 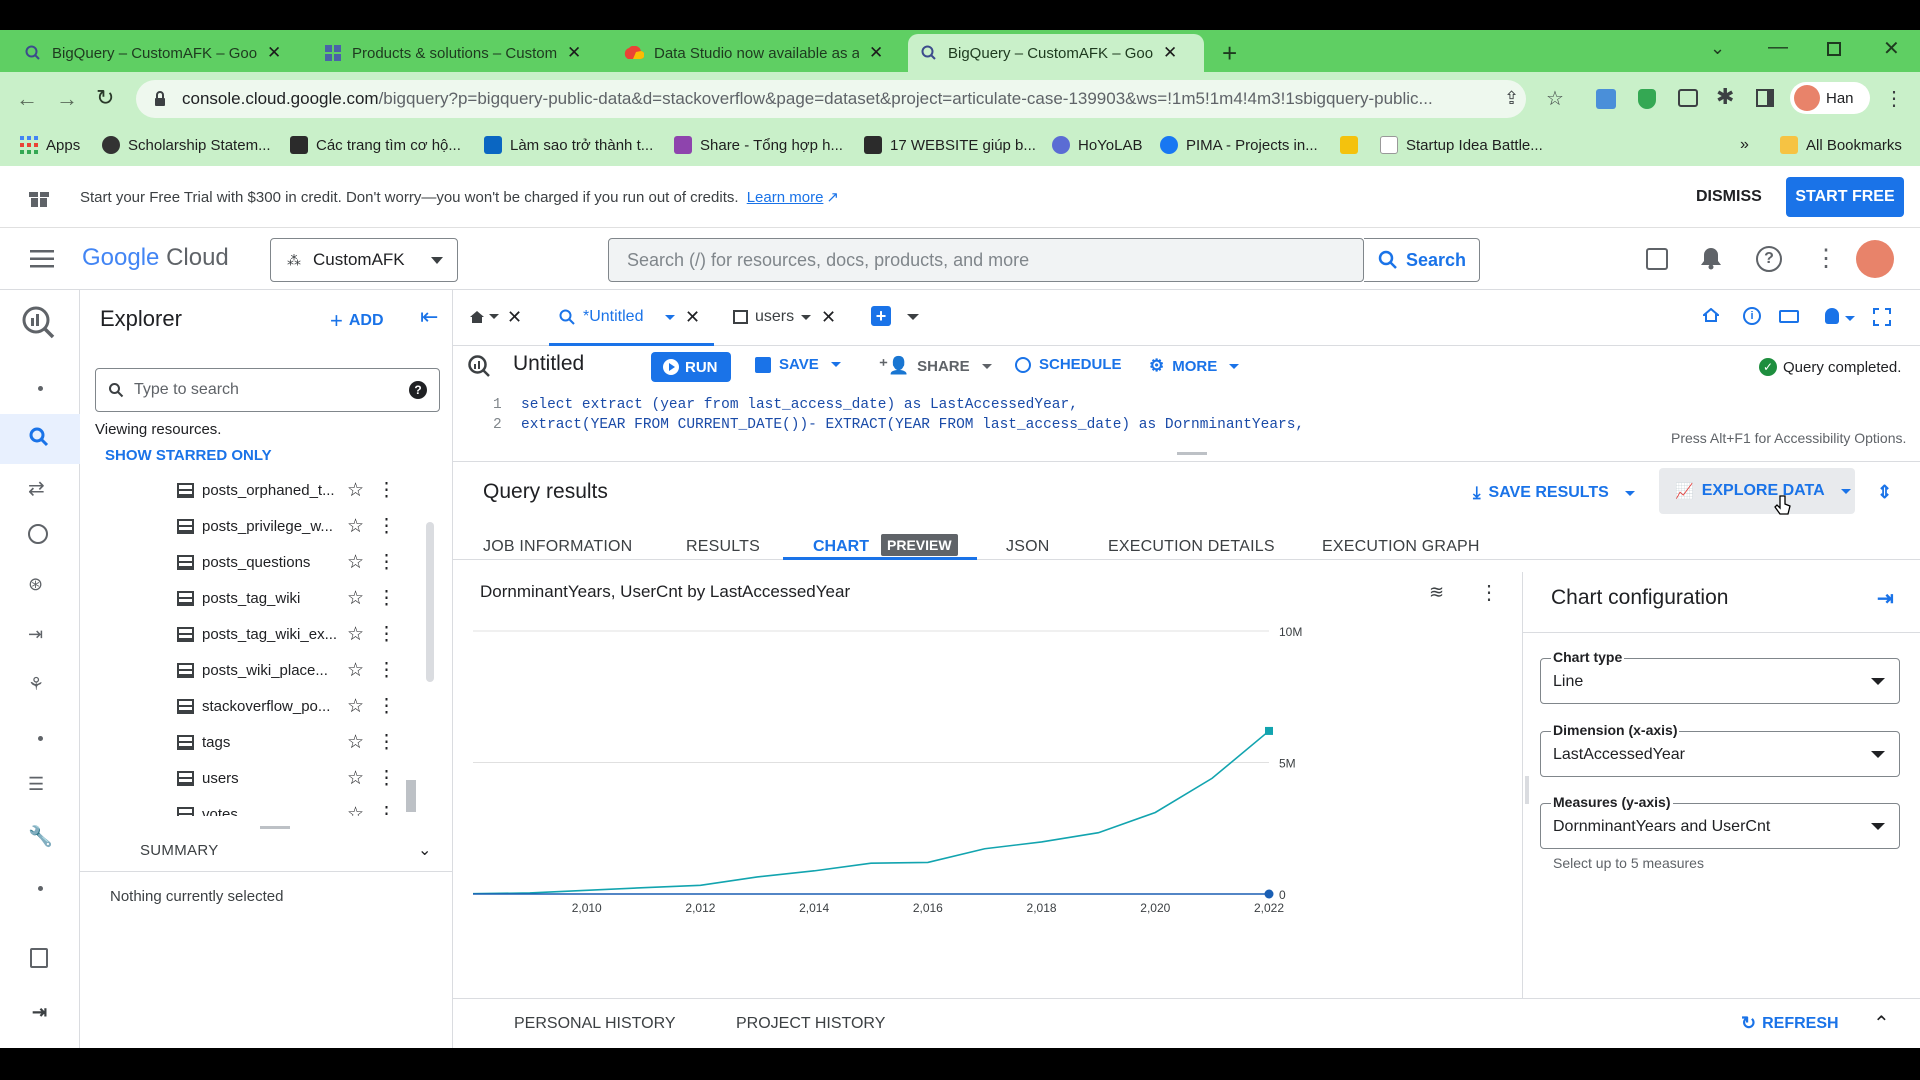 I want to click on back-icon: ←, so click(x=27, y=99).